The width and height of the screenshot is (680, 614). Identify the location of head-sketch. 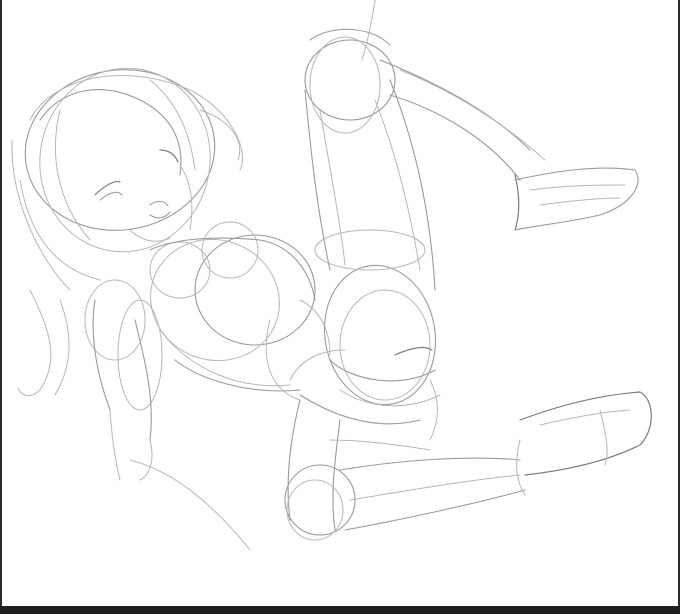
(127, 179).